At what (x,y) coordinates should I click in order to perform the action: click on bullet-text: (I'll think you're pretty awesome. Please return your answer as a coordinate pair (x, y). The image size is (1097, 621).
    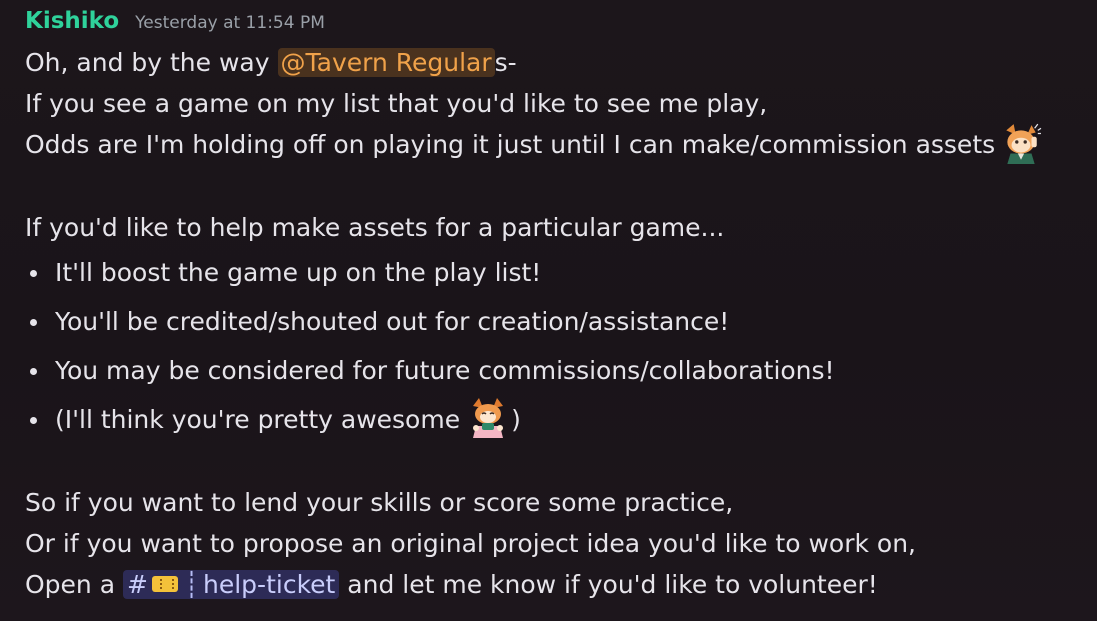
    Looking at the image, I should click on (258, 419).